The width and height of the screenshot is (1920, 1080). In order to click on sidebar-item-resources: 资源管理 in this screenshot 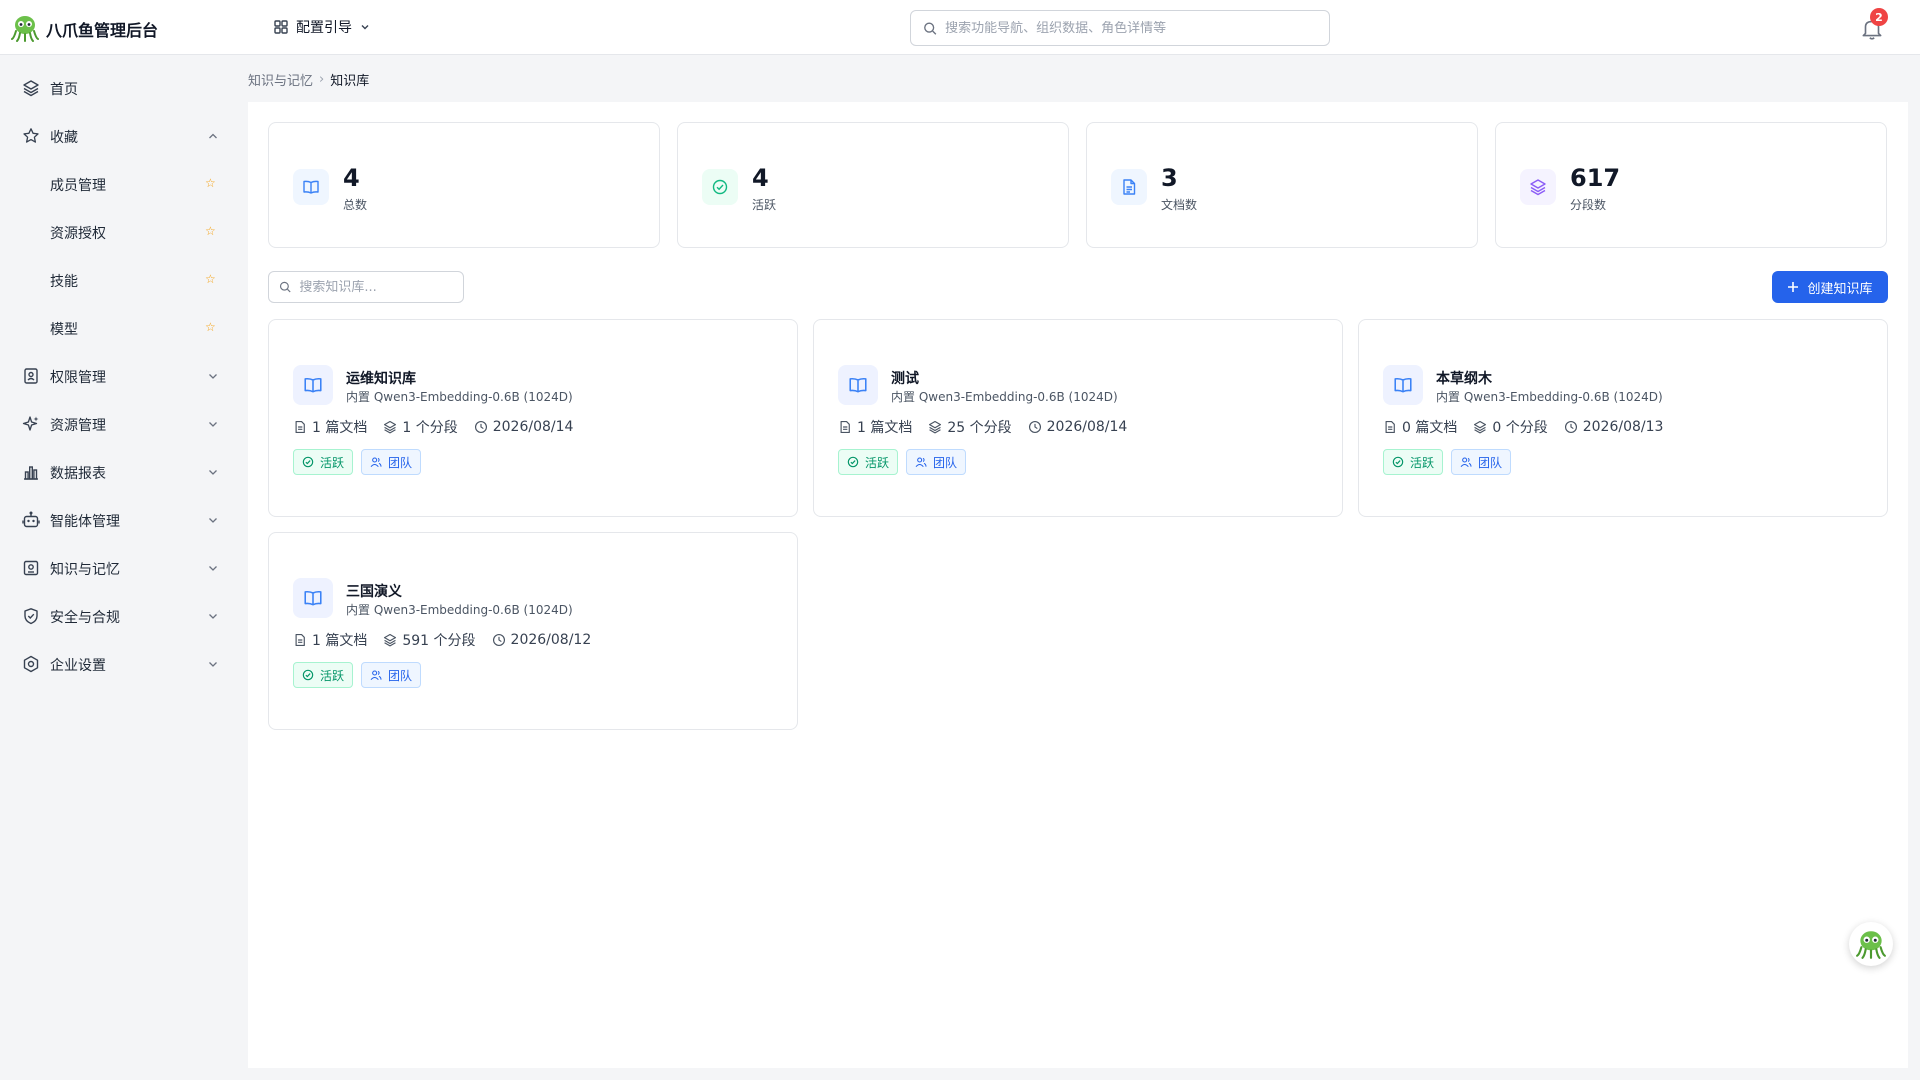, I will do `click(120, 424)`.